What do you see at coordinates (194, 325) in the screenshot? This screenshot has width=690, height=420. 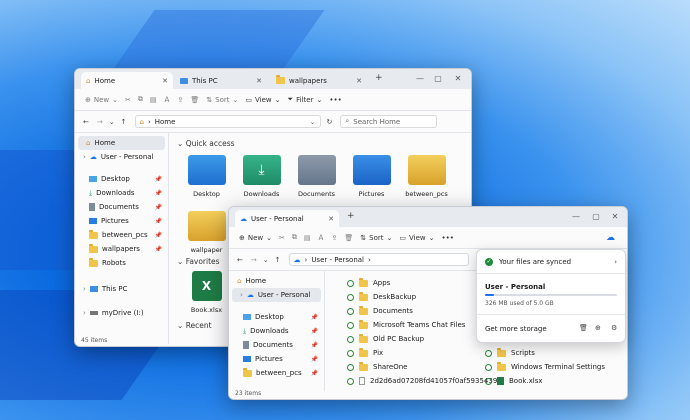 I see `recent-header: ⌄ Recent` at bounding box center [194, 325].